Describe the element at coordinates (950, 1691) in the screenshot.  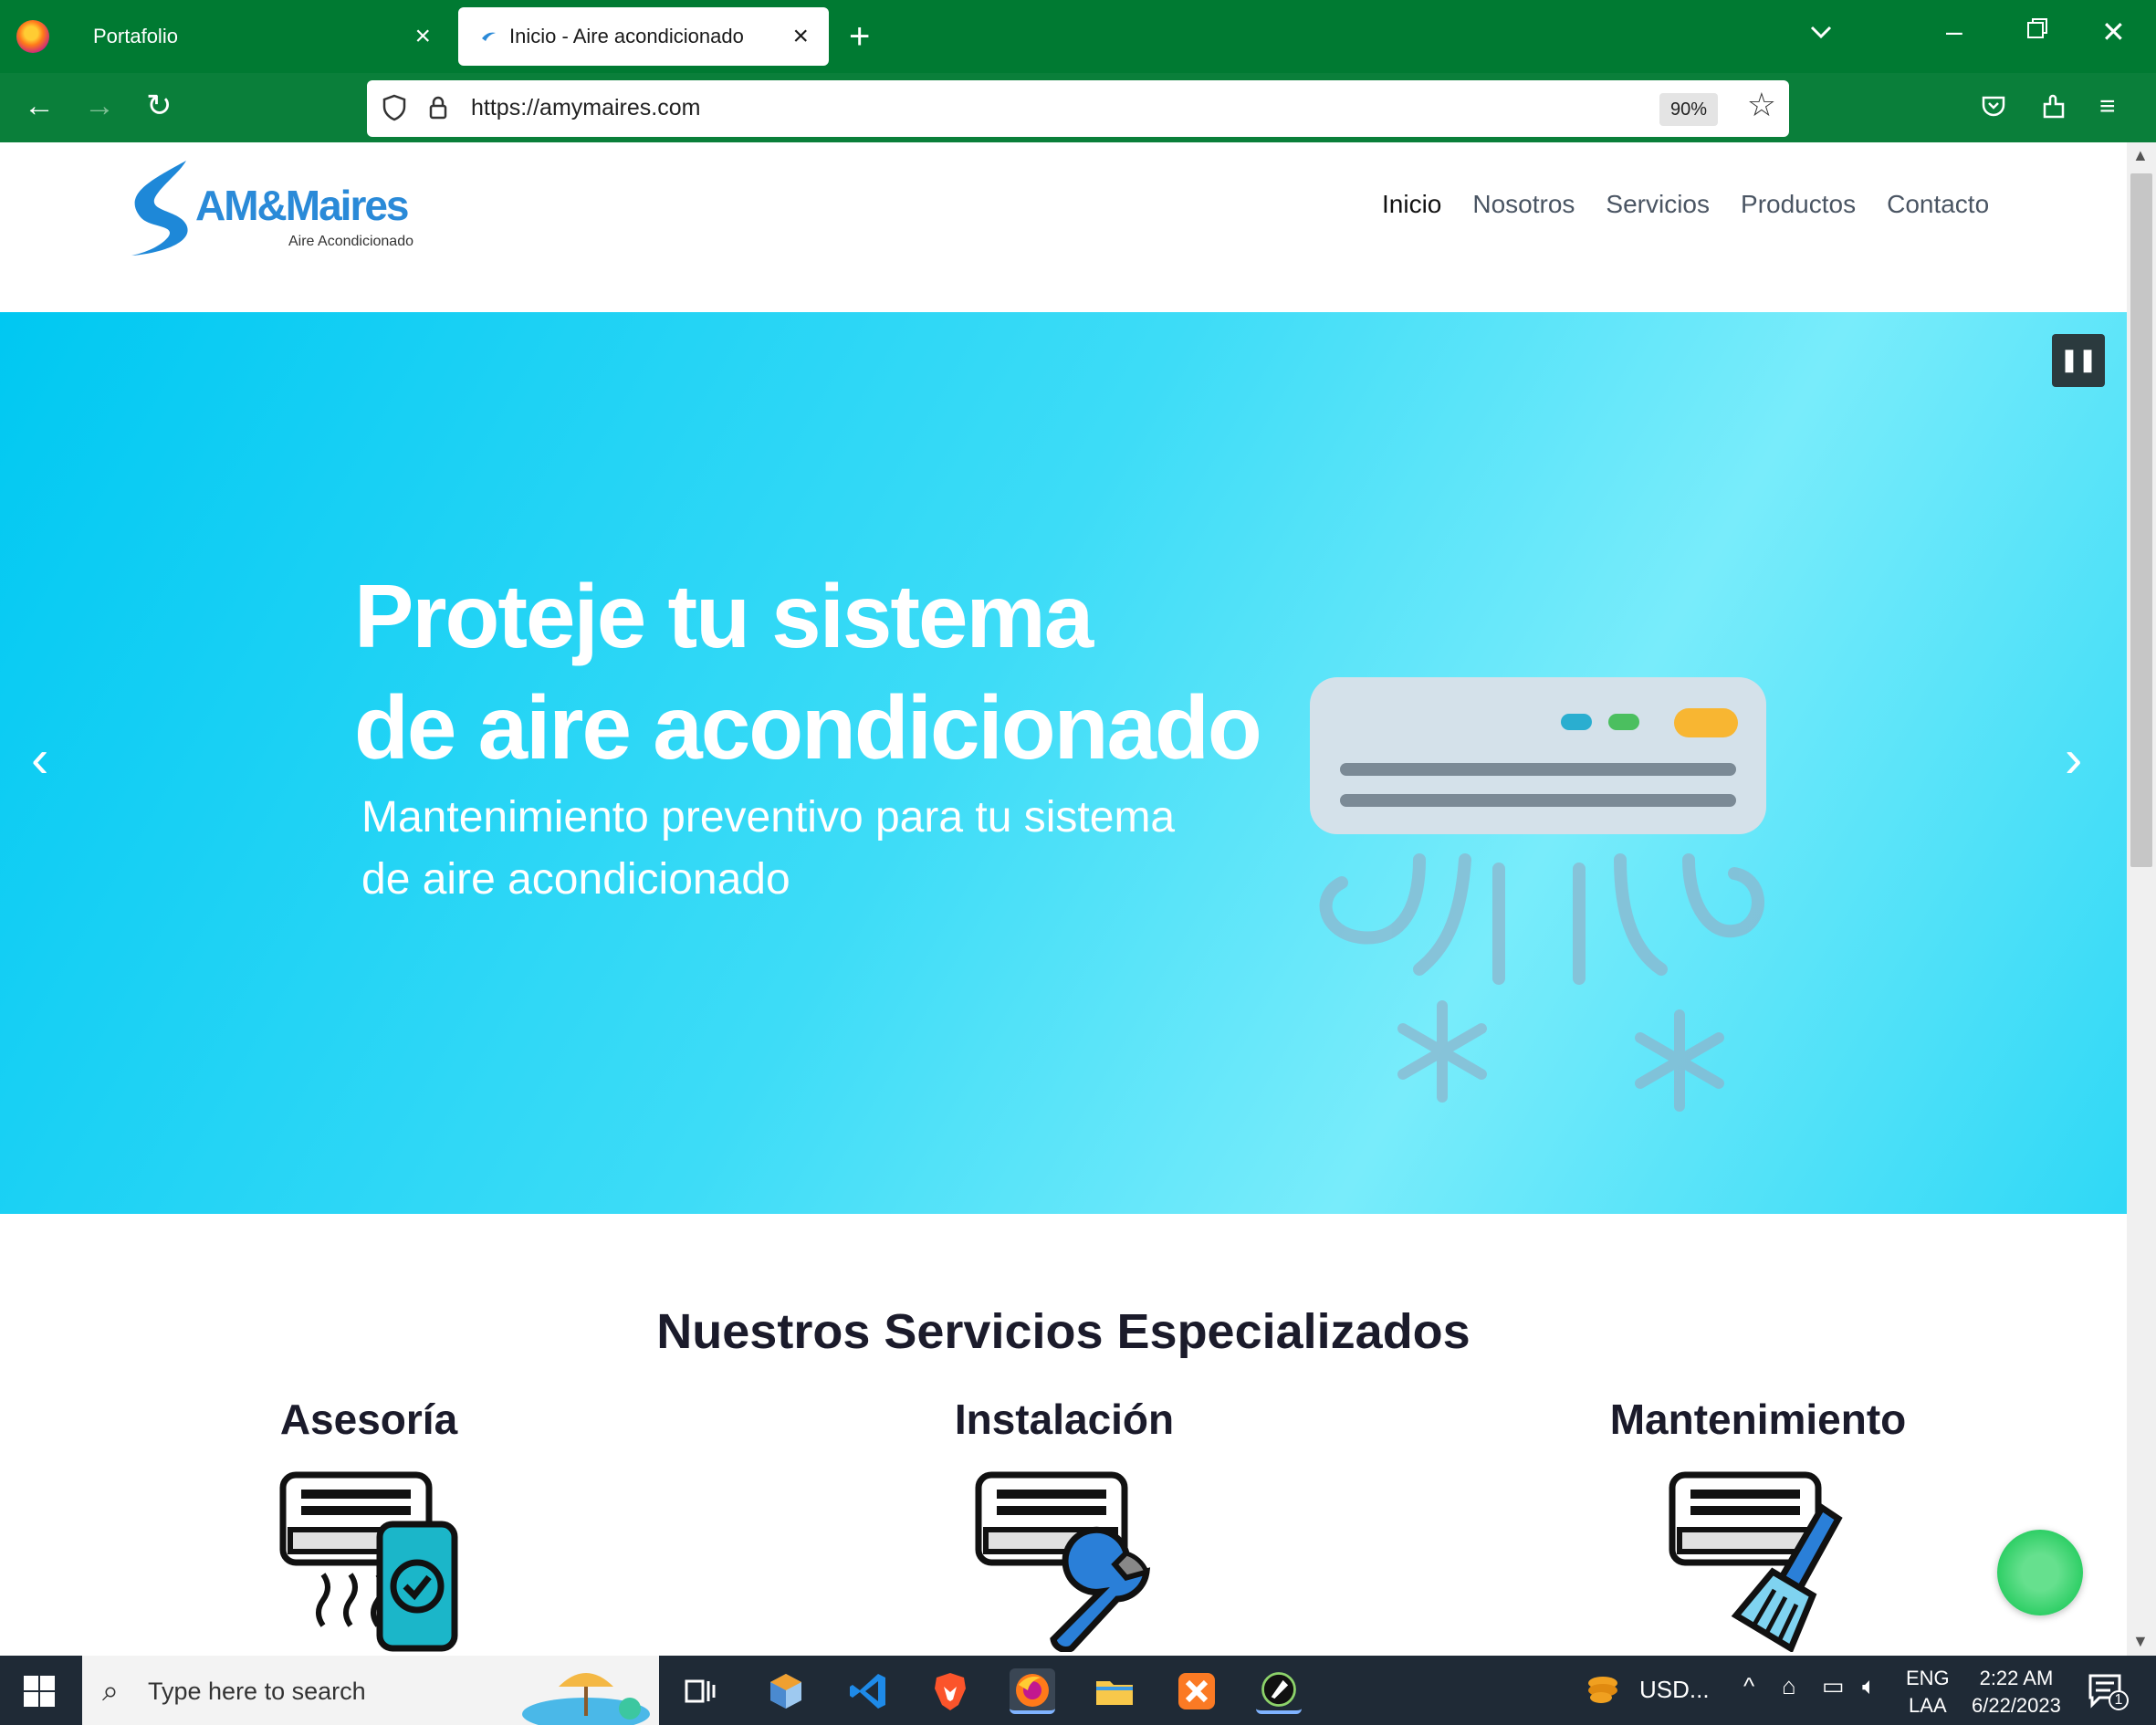
I see `brave-browser-icon` at that location.